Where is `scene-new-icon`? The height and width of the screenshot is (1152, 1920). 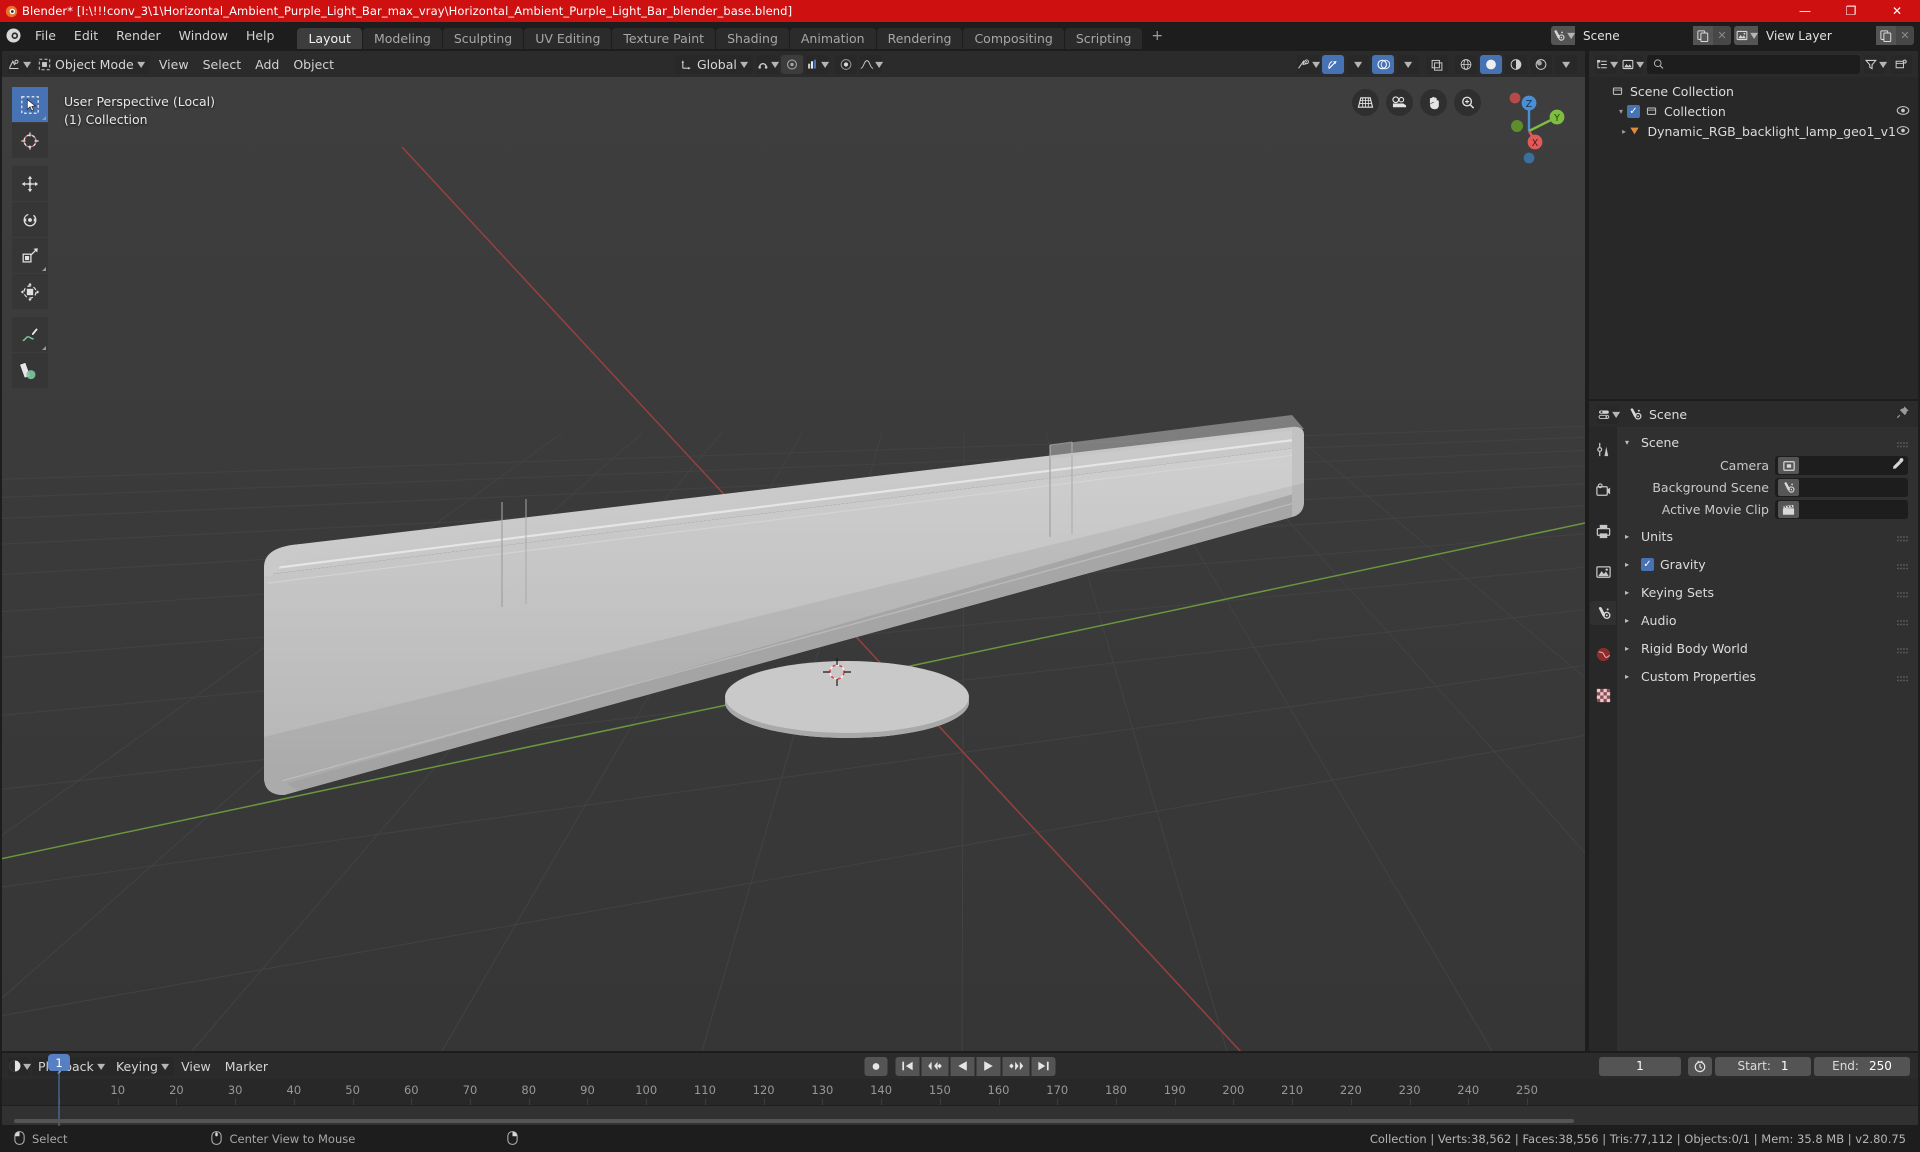
scene-new-icon is located at coordinates (1703, 35).